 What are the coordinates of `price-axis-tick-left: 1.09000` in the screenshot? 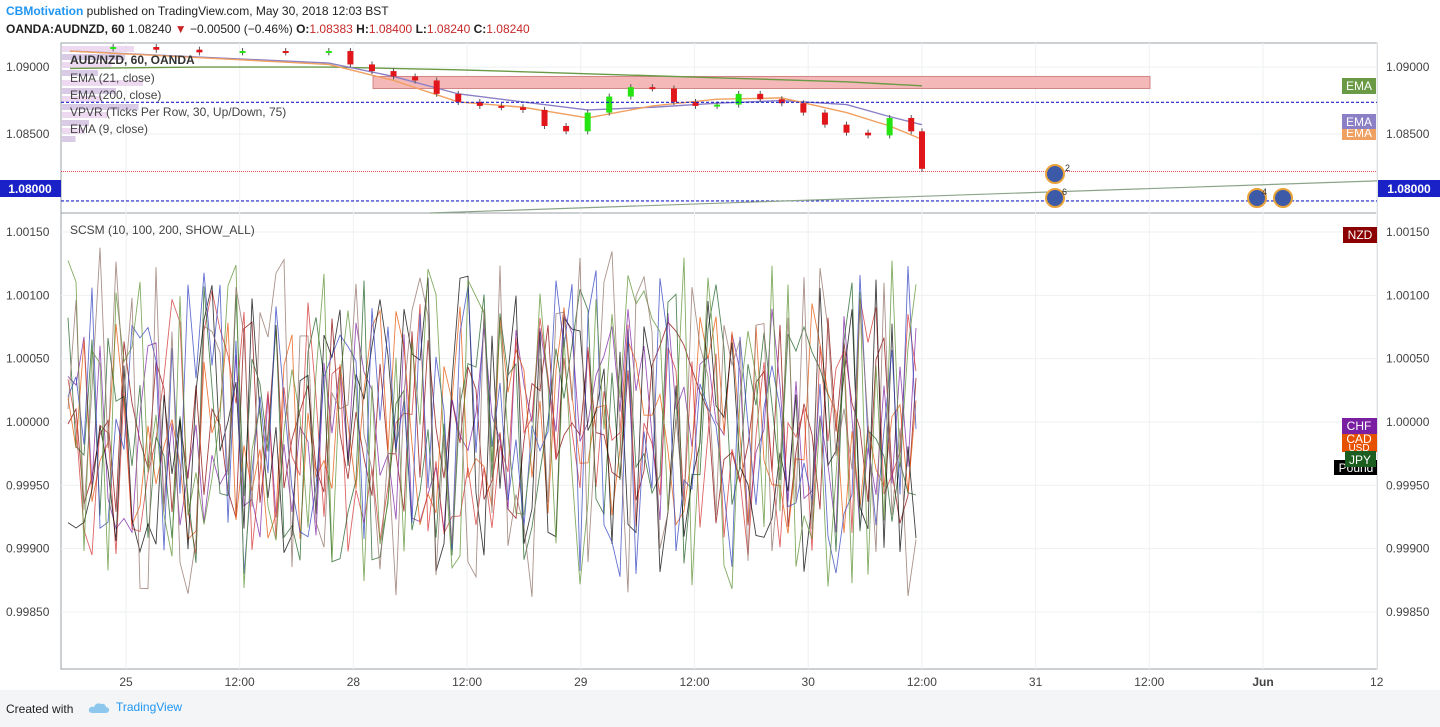 It's located at (28, 67).